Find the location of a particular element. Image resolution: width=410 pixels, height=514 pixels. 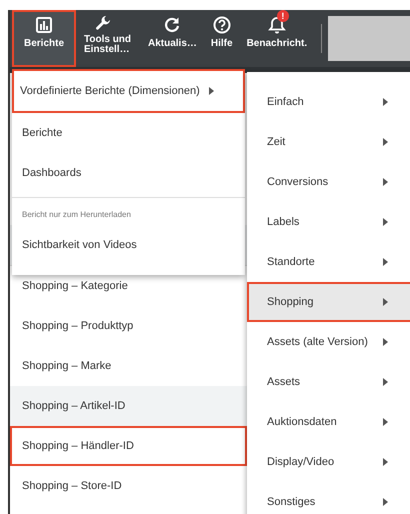

list-item: Shopping – Händler-ID is located at coordinates (128, 446).